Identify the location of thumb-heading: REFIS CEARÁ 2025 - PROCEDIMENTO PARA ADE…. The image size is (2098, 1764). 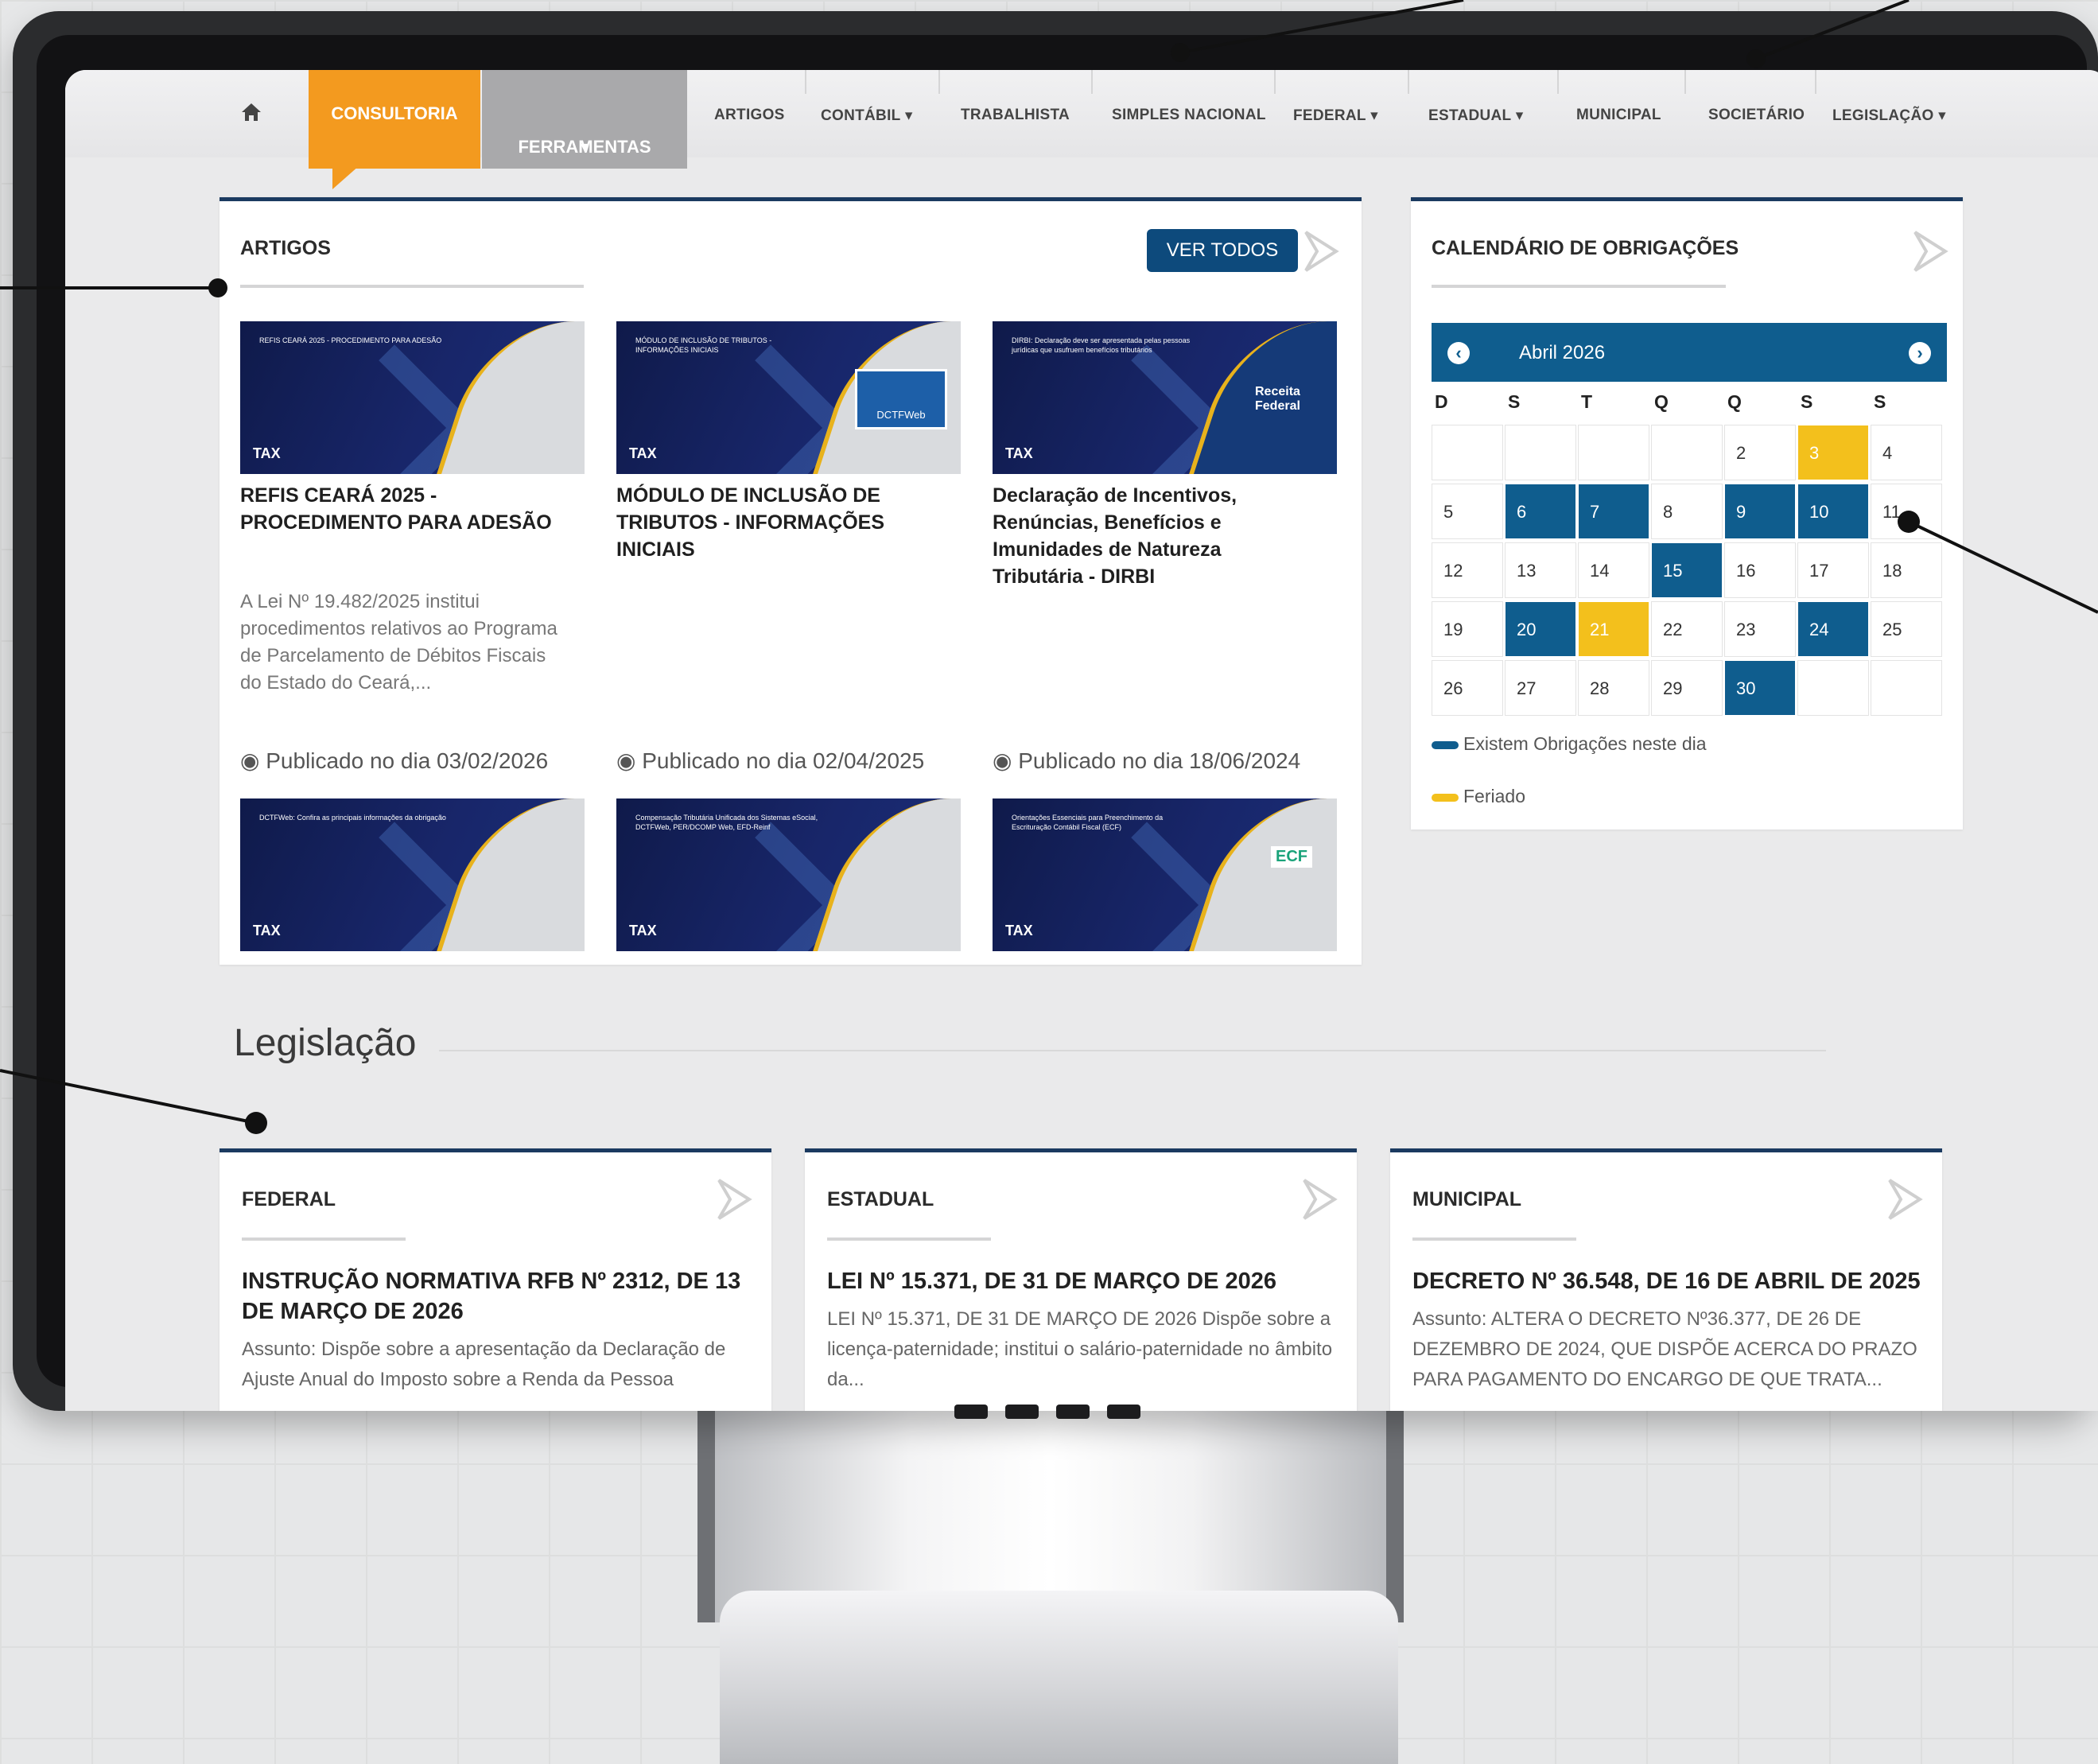
(350, 340).